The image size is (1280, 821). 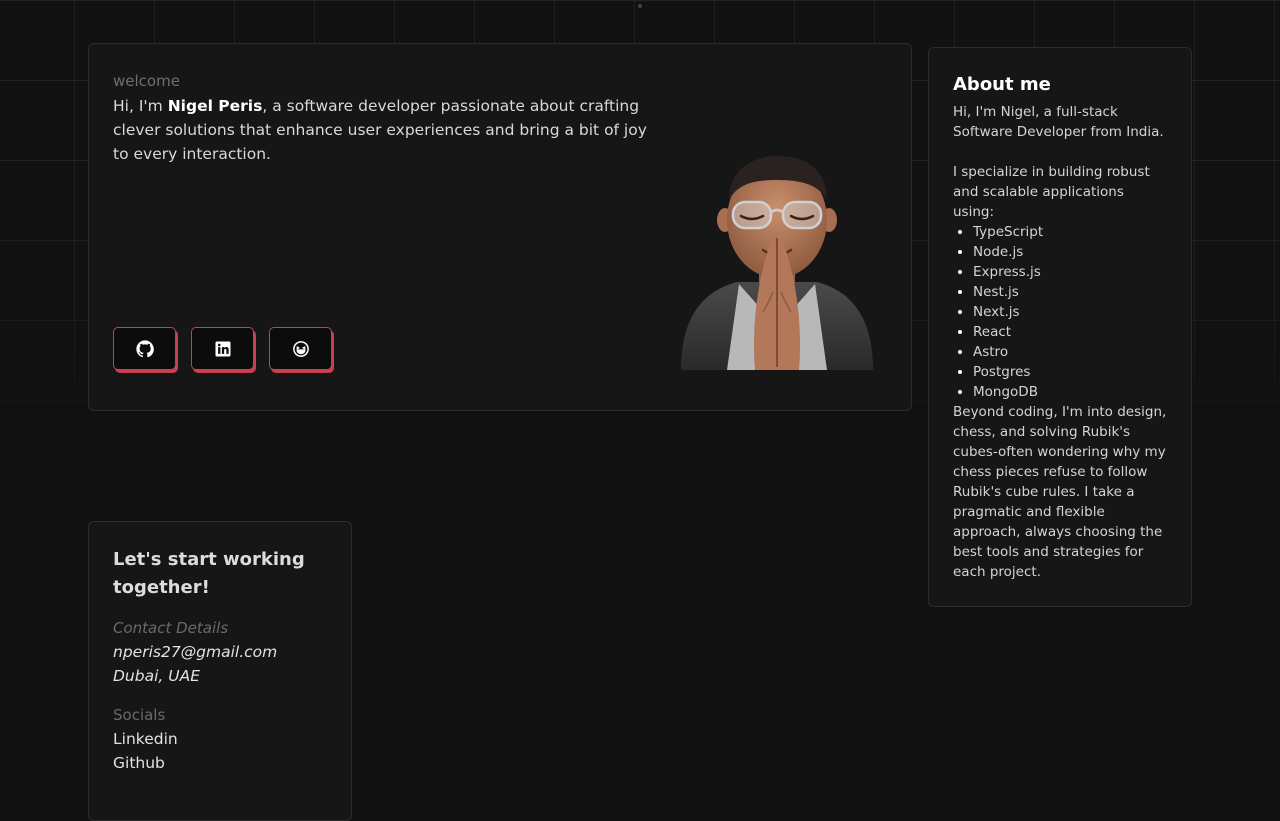 I want to click on social-link-linkedin: Linkedin, so click(x=220, y=739).